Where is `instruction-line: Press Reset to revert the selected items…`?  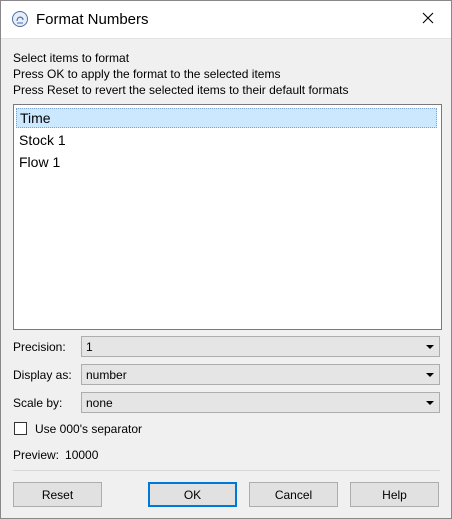
instruction-line: Press Reset to revert the selected items… is located at coordinates (181, 90).